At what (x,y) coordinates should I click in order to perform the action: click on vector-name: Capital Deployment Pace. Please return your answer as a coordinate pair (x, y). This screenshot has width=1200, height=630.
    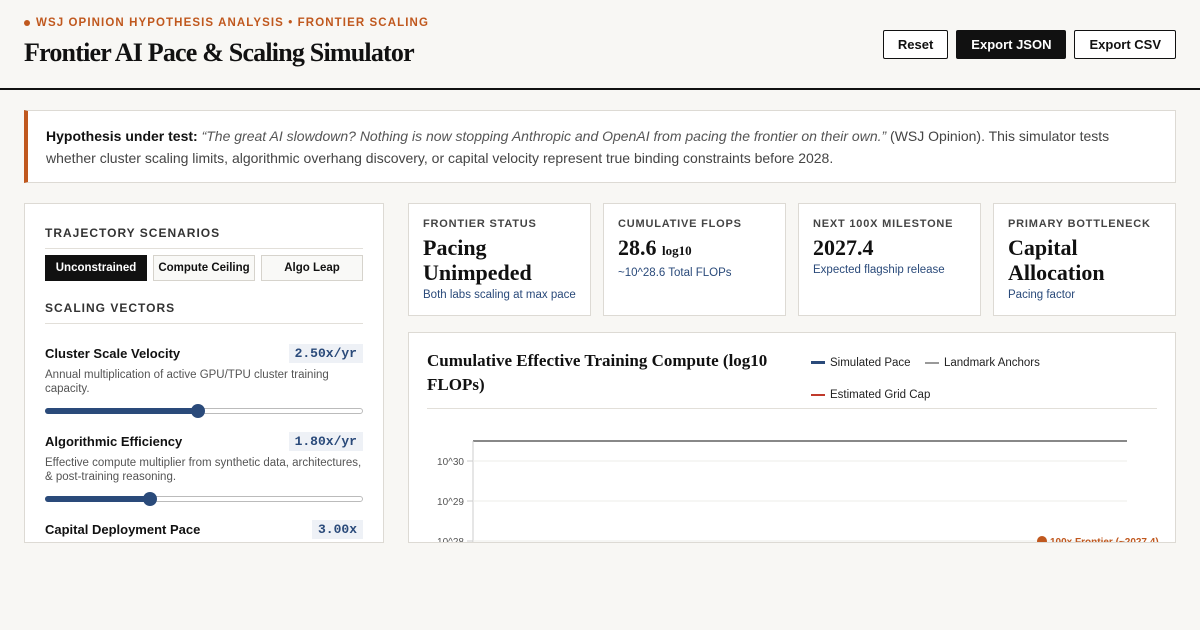
    Looking at the image, I should click on (123, 529).